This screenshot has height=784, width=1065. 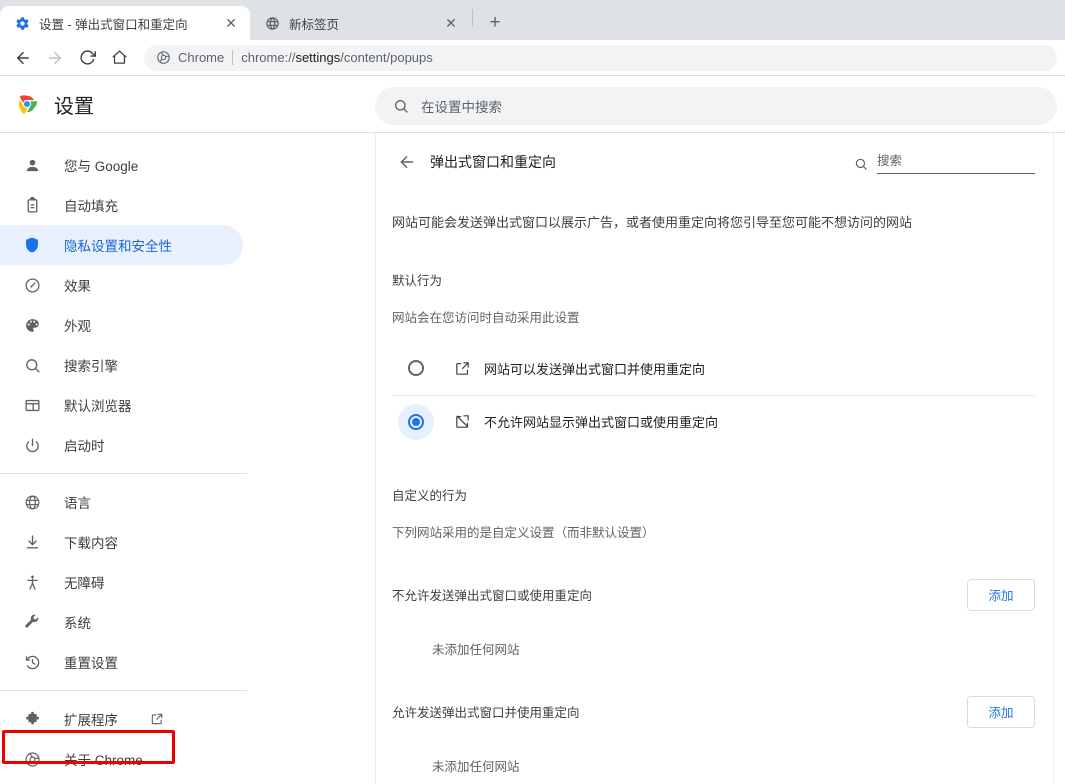 I want to click on reload-icon, so click(x=87, y=58).